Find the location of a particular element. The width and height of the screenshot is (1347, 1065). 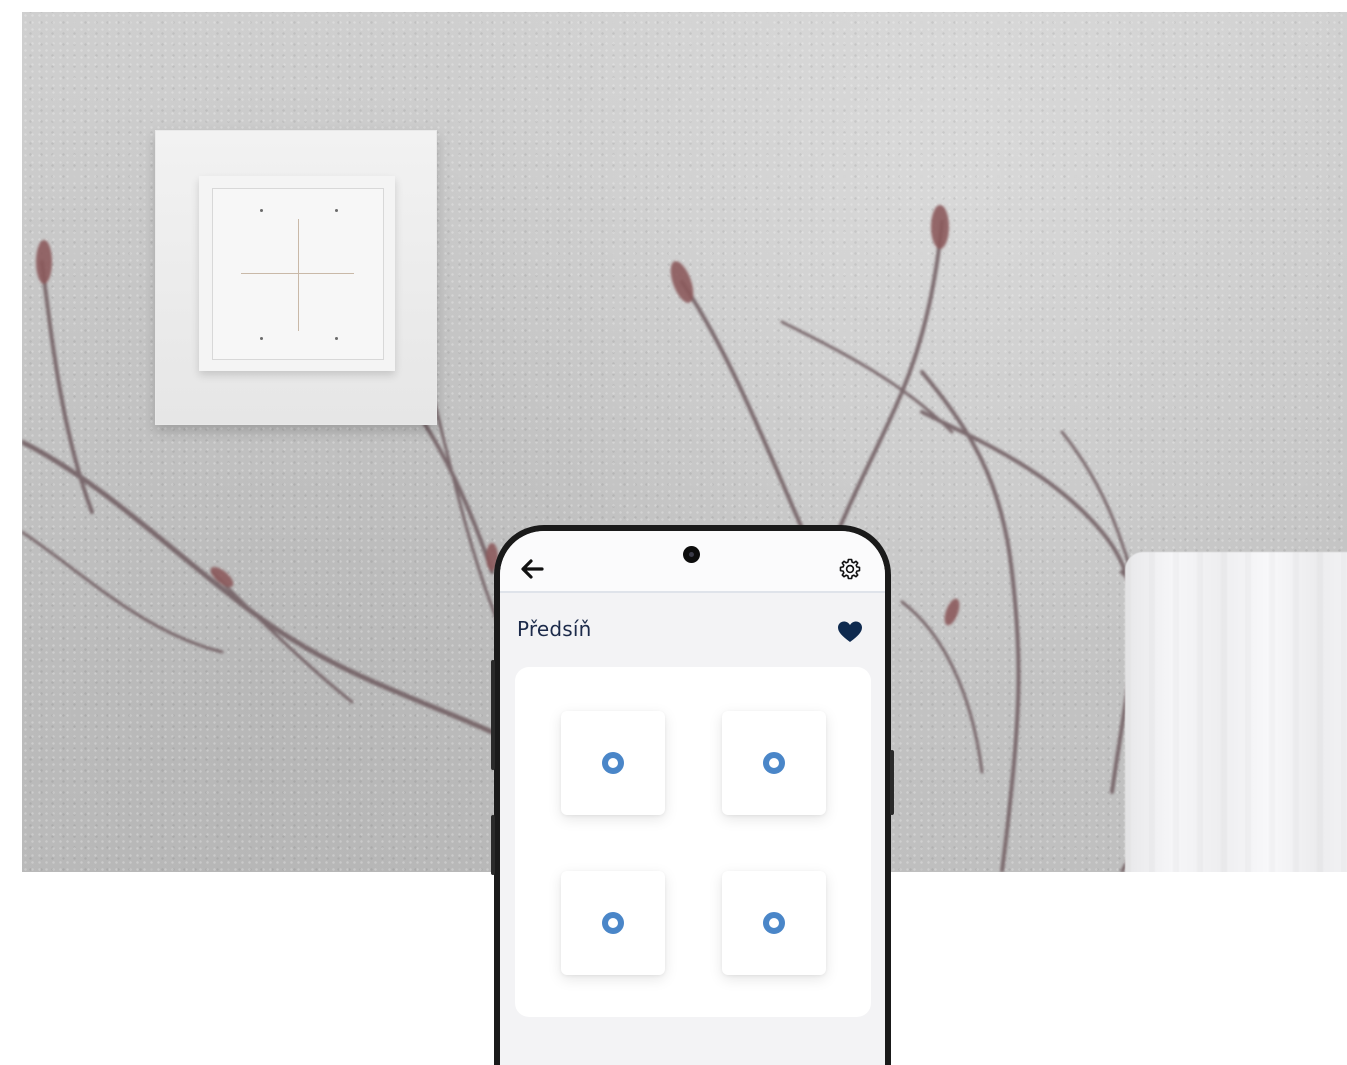

settings-button is located at coordinates (850, 569).